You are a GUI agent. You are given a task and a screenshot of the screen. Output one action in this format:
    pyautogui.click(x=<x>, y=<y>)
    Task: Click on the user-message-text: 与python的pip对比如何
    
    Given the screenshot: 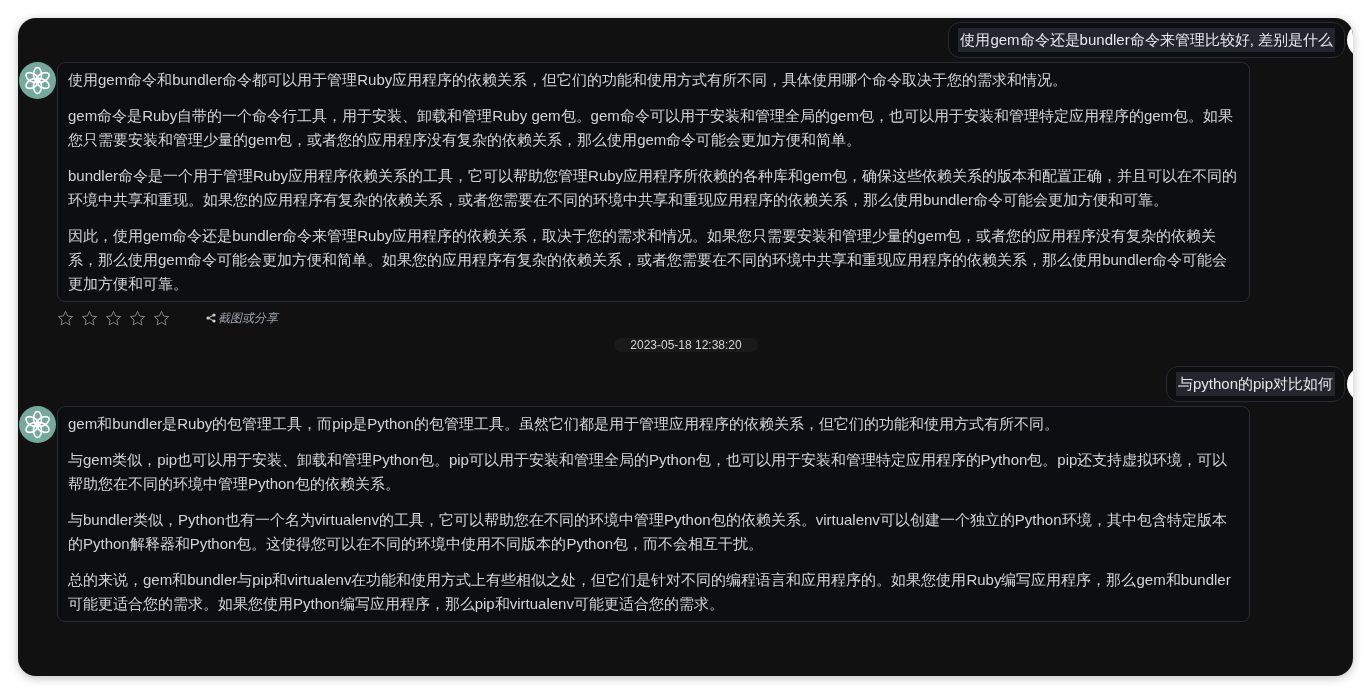 What is the action you would take?
    pyautogui.click(x=1255, y=384)
    